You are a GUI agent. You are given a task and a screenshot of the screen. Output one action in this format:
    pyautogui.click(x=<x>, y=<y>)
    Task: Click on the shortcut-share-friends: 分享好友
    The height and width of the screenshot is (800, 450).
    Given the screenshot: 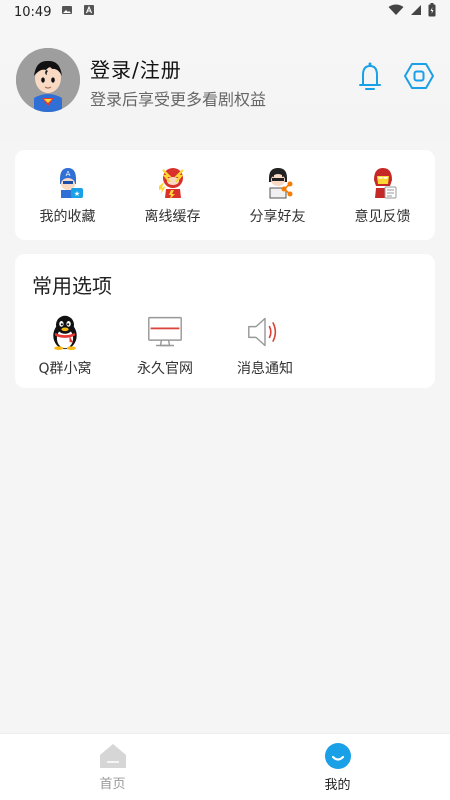 What is the action you would take?
    pyautogui.click(x=277, y=195)
    